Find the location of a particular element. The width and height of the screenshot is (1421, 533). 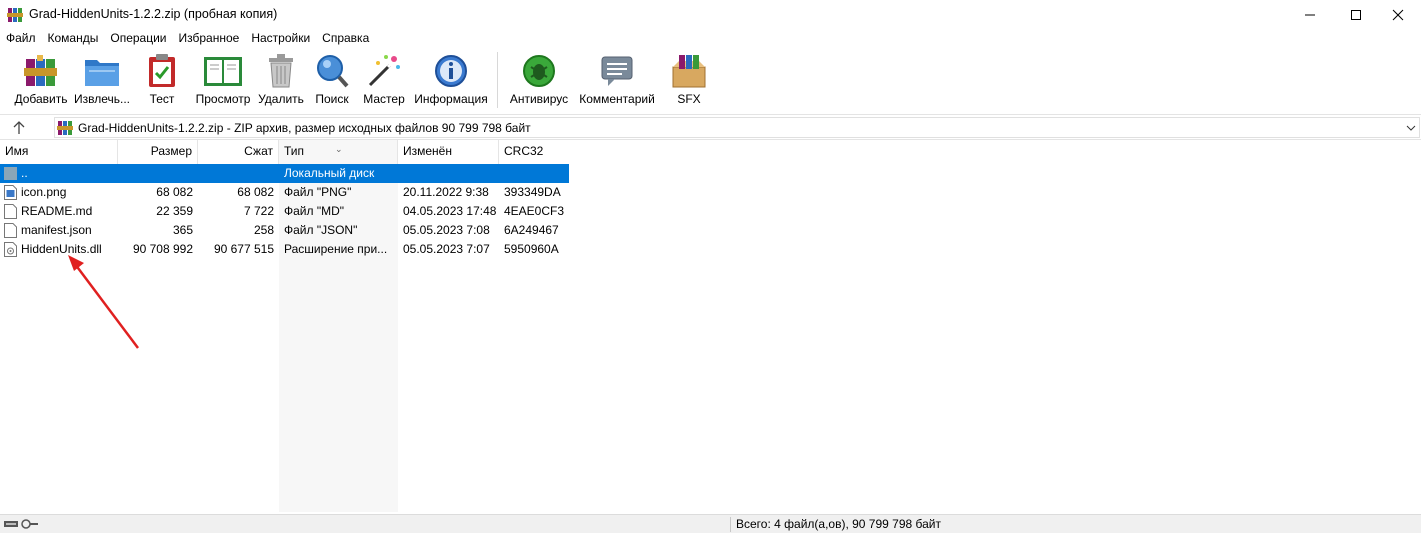

menu-commands: Команды is located at coordinates (73, 38).